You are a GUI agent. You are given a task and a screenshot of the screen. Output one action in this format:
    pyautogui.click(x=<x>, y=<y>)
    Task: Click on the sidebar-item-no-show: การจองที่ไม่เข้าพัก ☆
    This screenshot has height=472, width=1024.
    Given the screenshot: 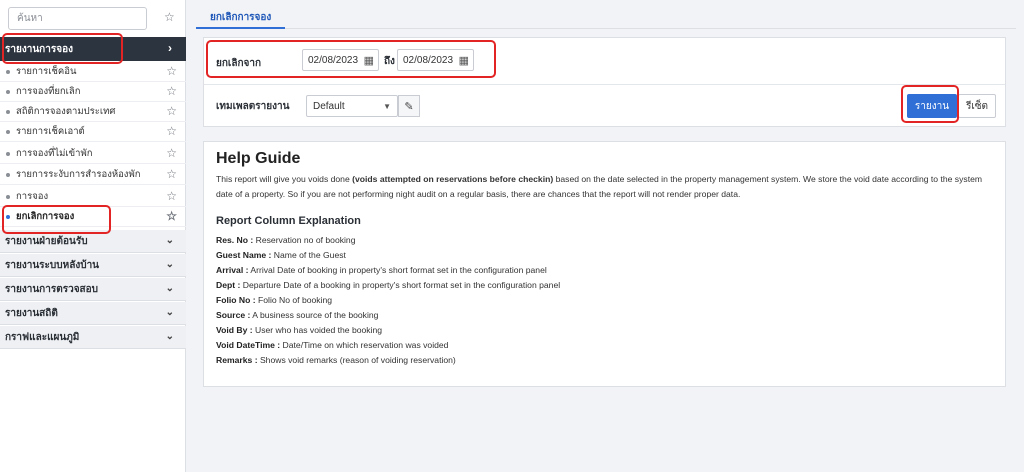 What is the action you would take?
    pyautogui.click(x=93, y=154)
    